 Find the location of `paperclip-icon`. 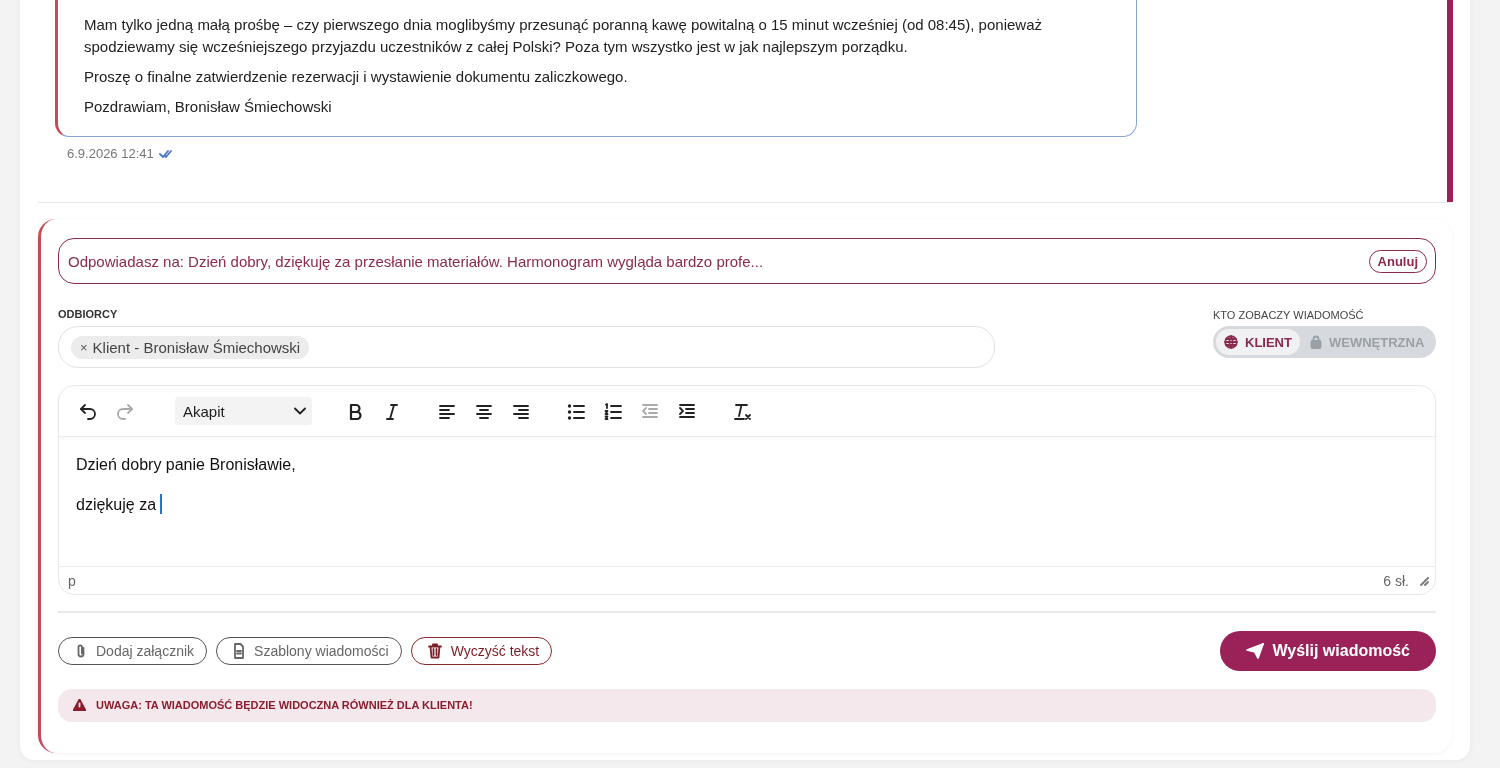

paperclip-icon is located at coordinates (81, 650).